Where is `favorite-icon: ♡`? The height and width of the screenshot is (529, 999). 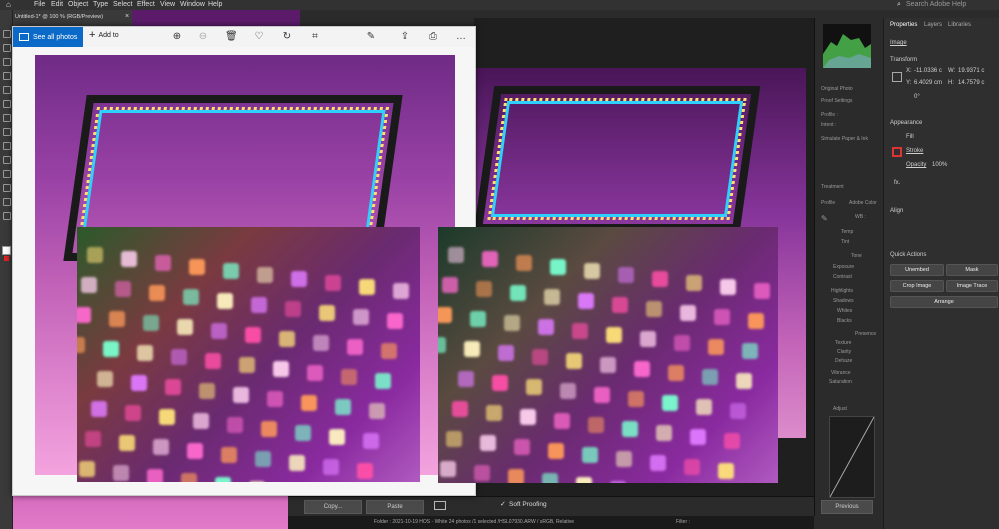 favorite-icon: ♡ is located at coordinates (259, 37).